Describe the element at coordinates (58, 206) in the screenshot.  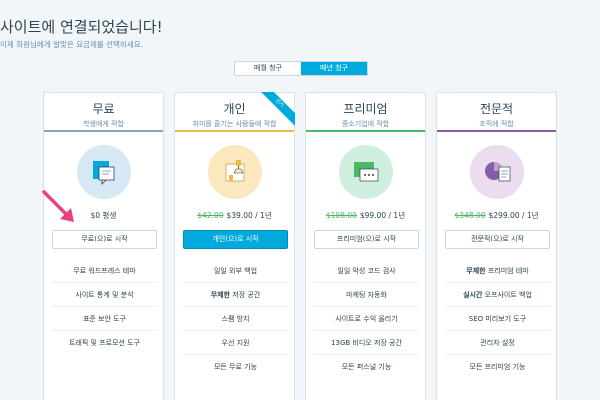
I see `pointer-arrow-icon` at that location.